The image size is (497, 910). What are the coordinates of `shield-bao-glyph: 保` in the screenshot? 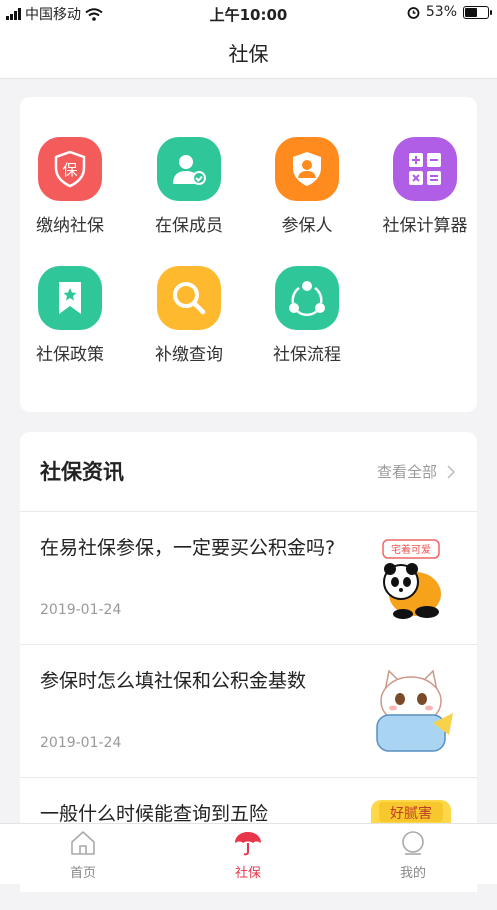 It's located at (69, 170).